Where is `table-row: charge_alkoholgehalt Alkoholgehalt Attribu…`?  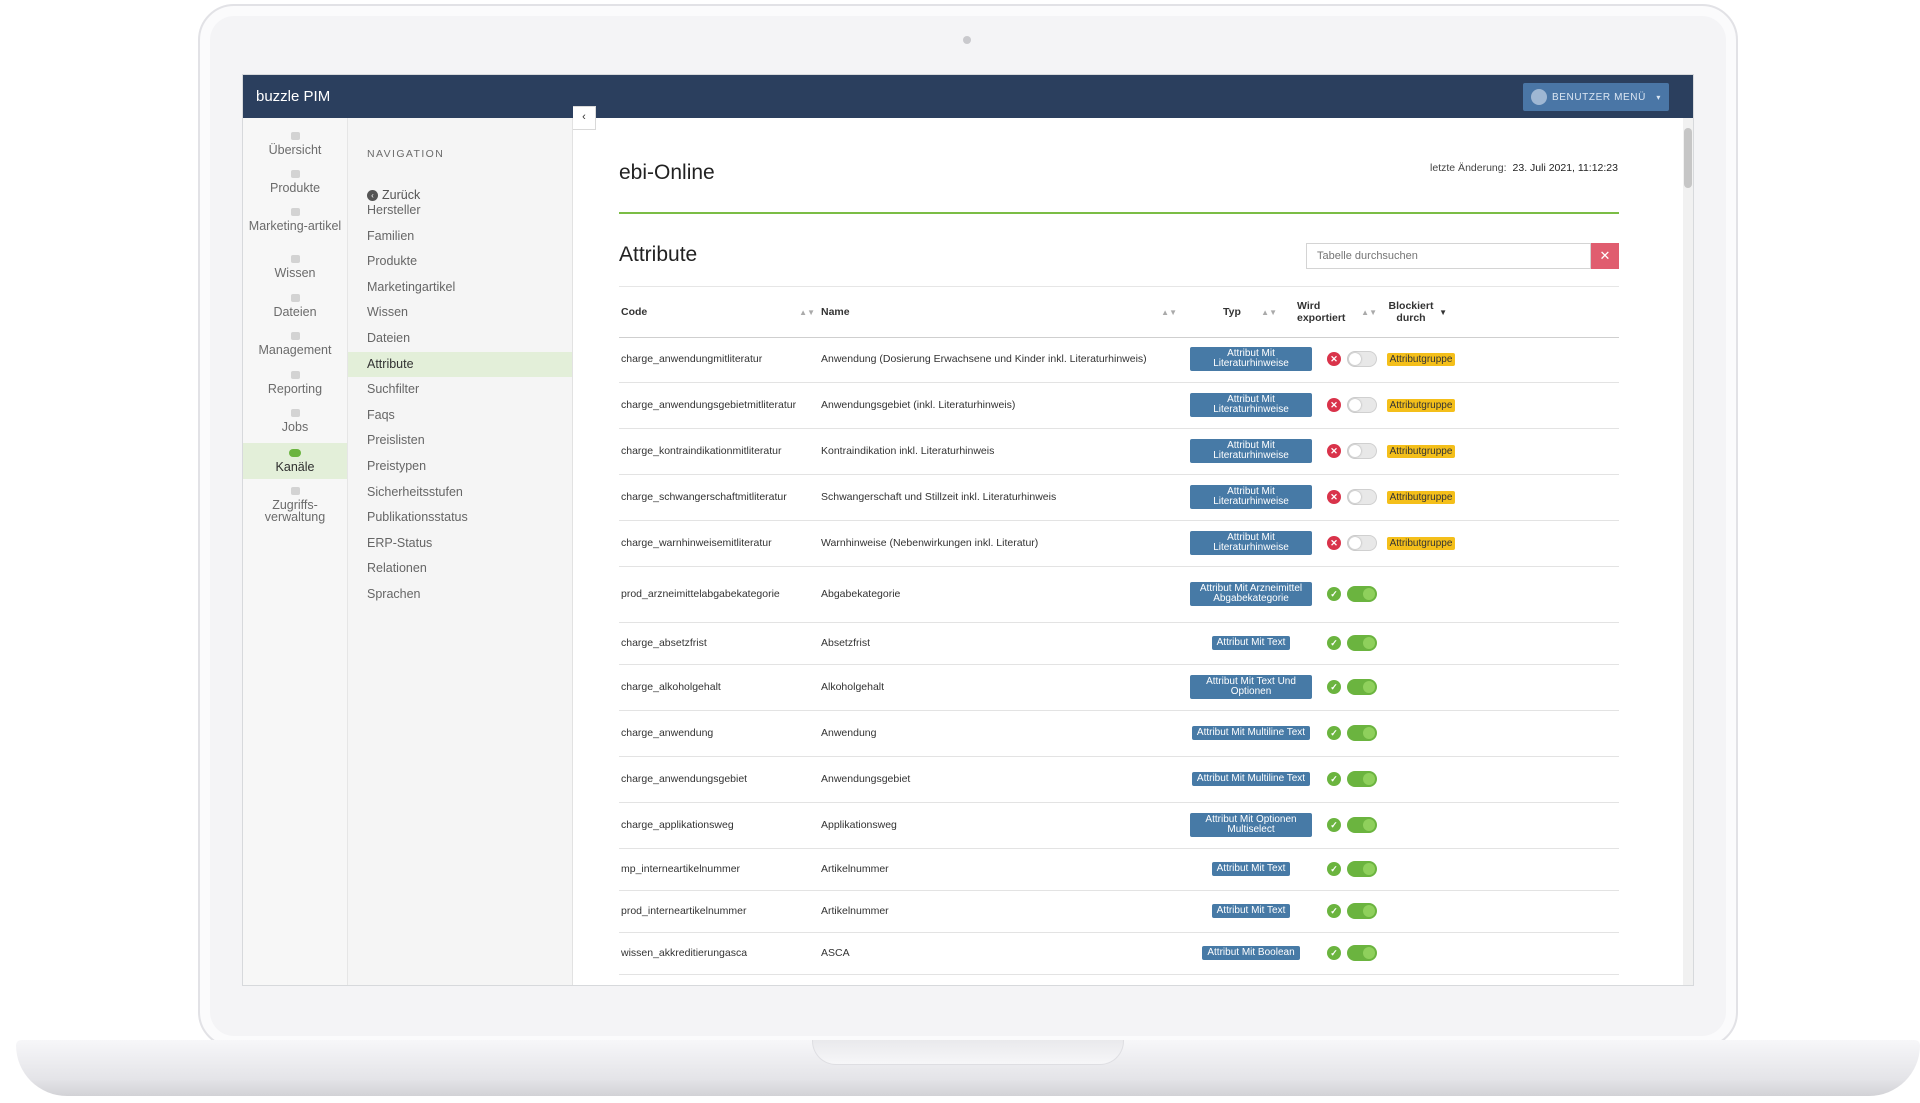 table-row: charge_alkoholgehalt Alkoholgehalt Attribu… is located at coordinates (1119, 687).